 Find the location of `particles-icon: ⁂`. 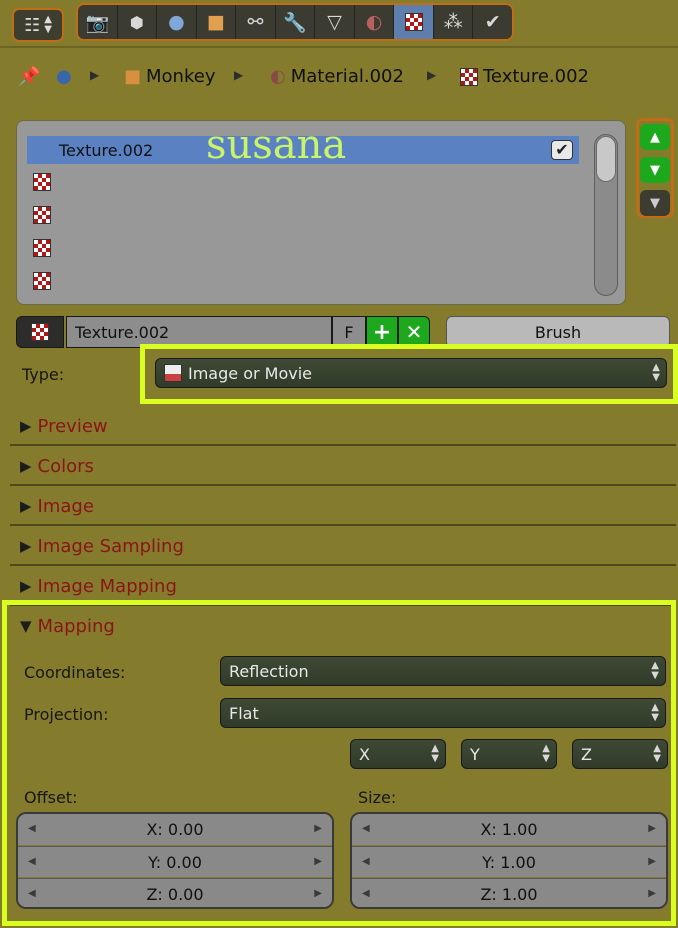

particles-icon: ⁂ is located at coordinates (453, 22).